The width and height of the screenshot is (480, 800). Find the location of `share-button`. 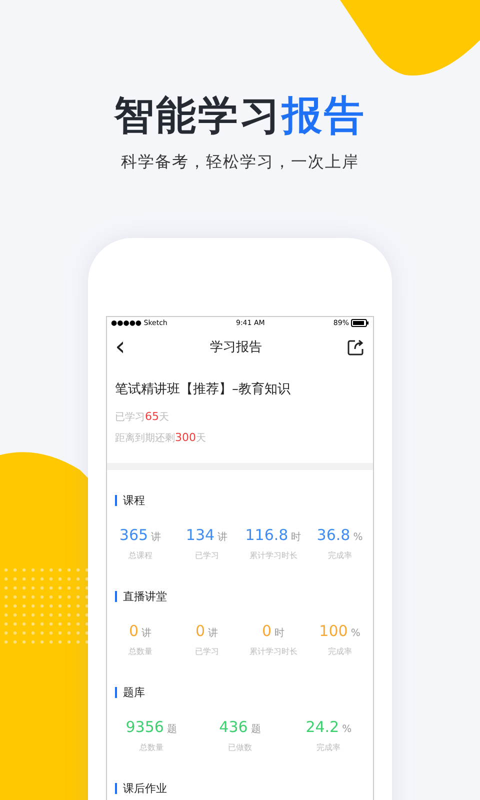

share-button is located at coordinates (356, 347).